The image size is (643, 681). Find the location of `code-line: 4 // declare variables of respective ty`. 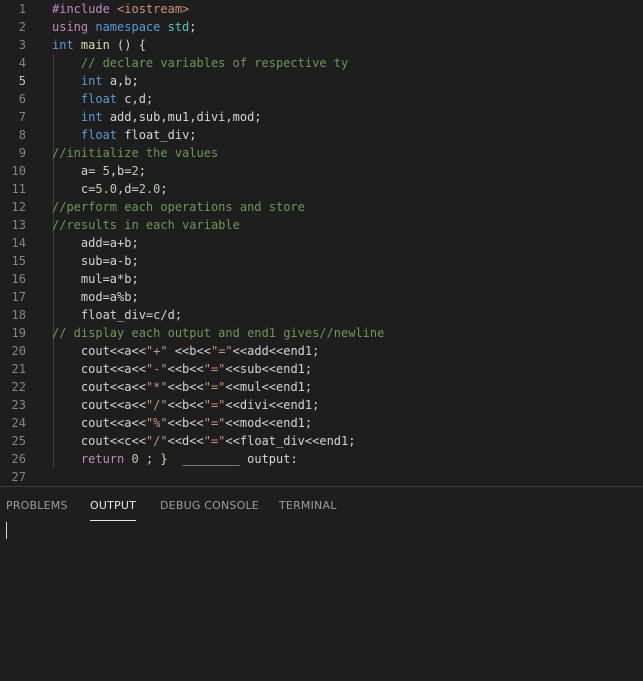

code-line: 4 // declare variables of respective ty is located at coordinates (321, 63).